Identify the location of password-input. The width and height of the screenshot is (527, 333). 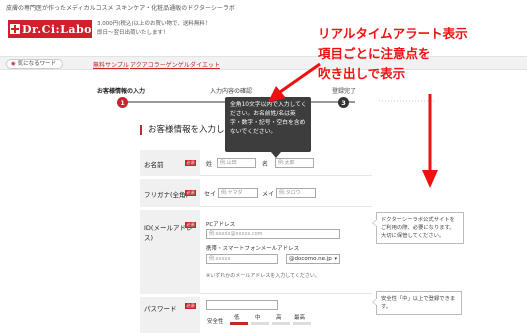
(242, 305).